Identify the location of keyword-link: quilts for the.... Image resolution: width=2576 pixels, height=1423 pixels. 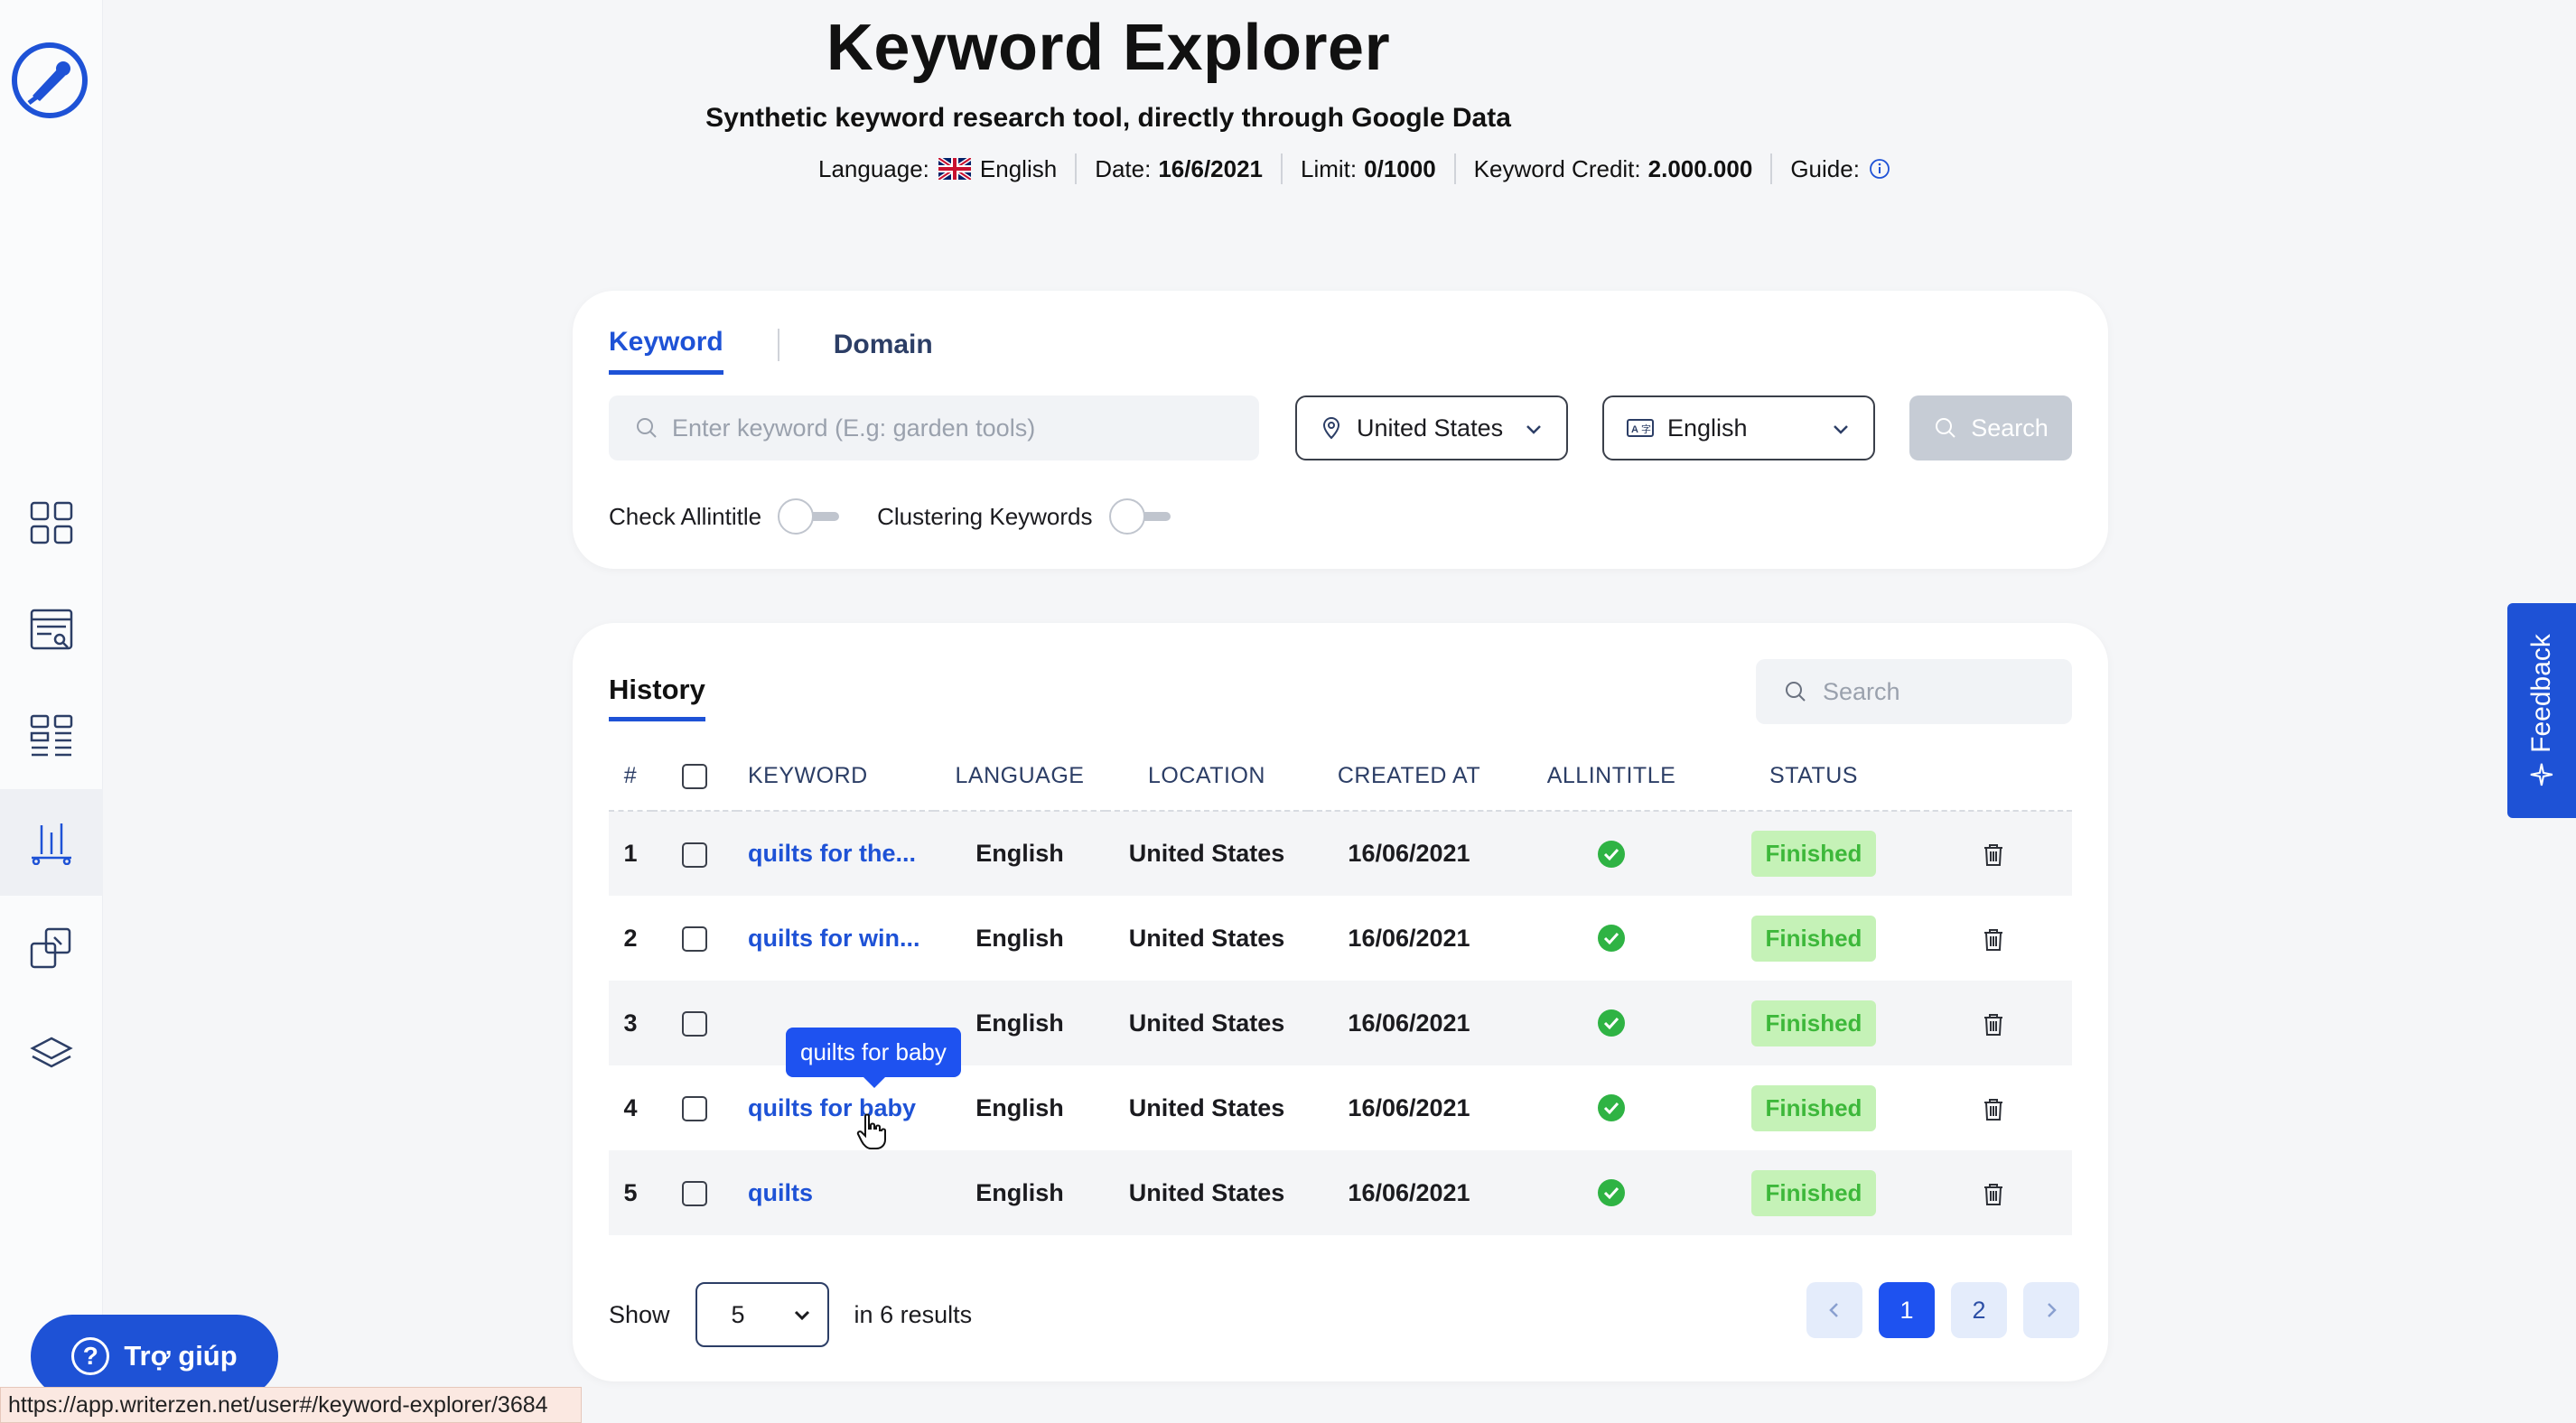
(832, 853).